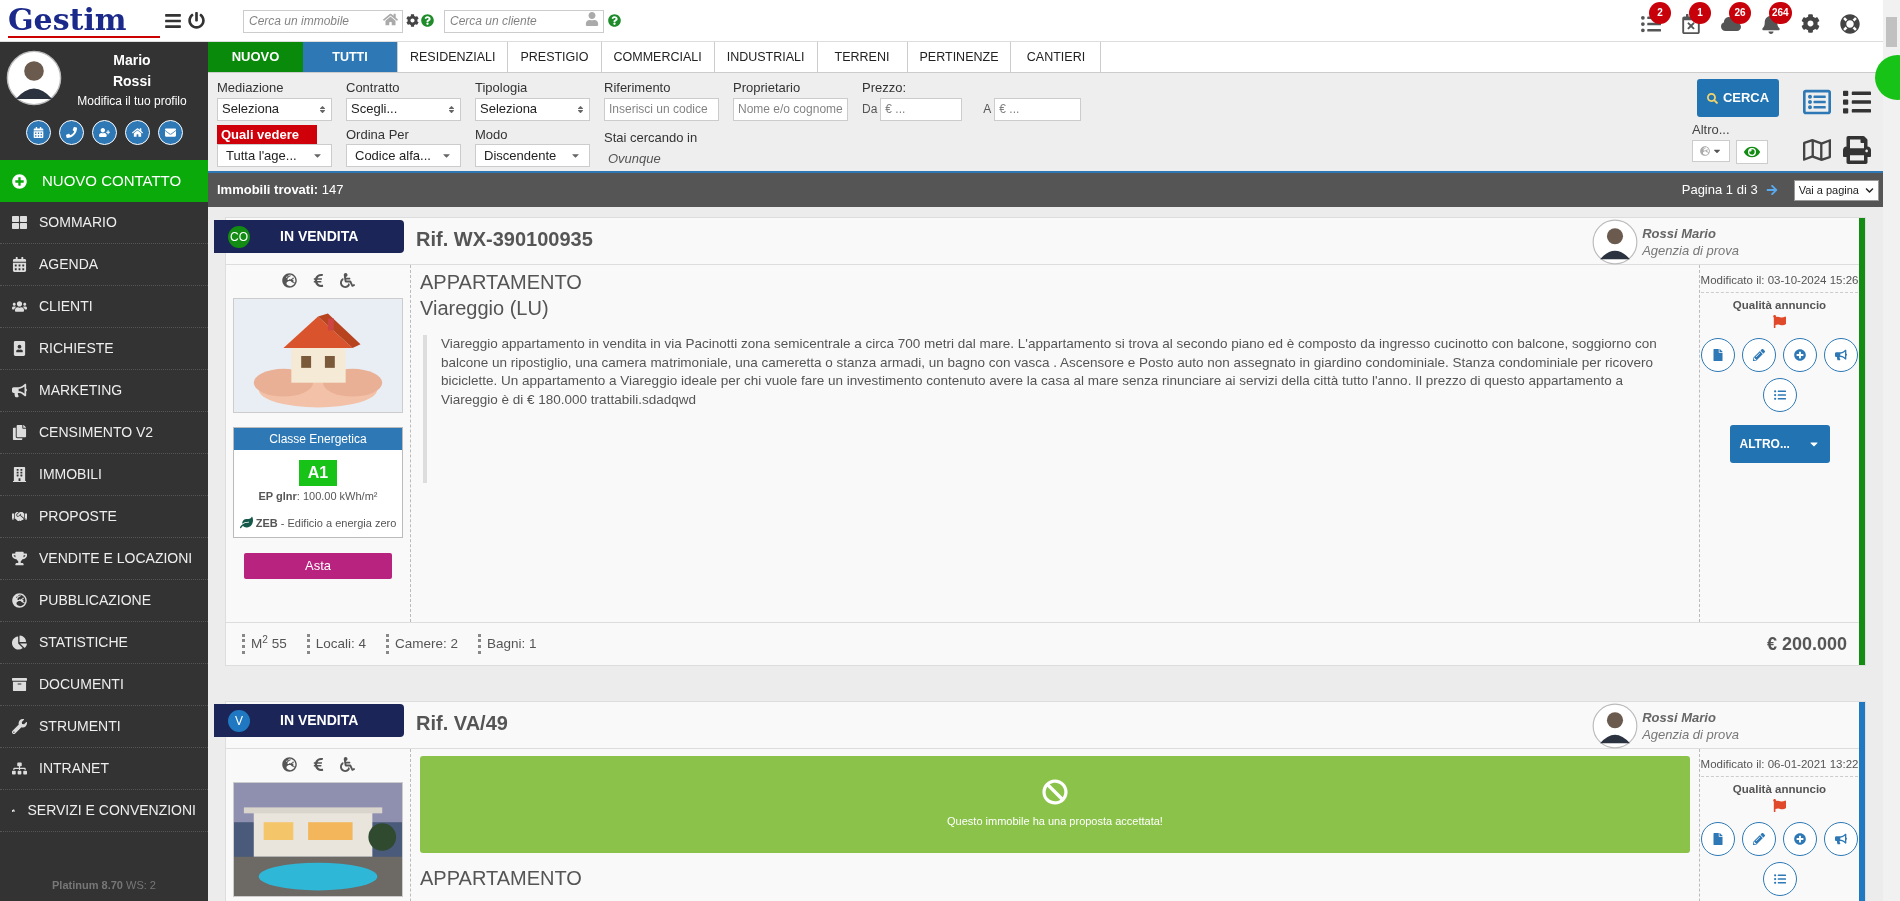 This screenshot has height=901, width=1900. I want to click on category-tab: COMMERCIALI, so click(658, 57).